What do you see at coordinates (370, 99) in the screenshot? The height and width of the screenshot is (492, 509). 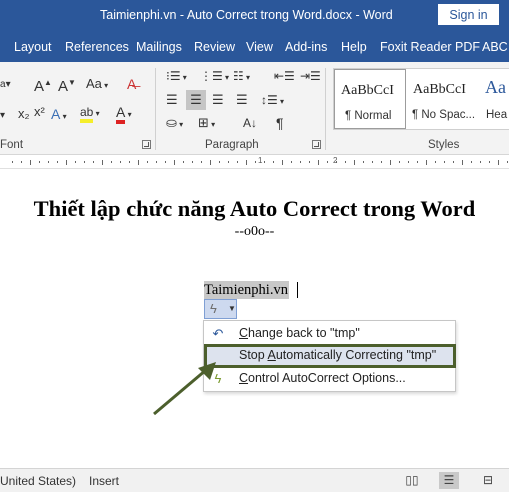 I see `style-normal: AaBbCcI ¶ Normal` at bounding box center [370, 99].